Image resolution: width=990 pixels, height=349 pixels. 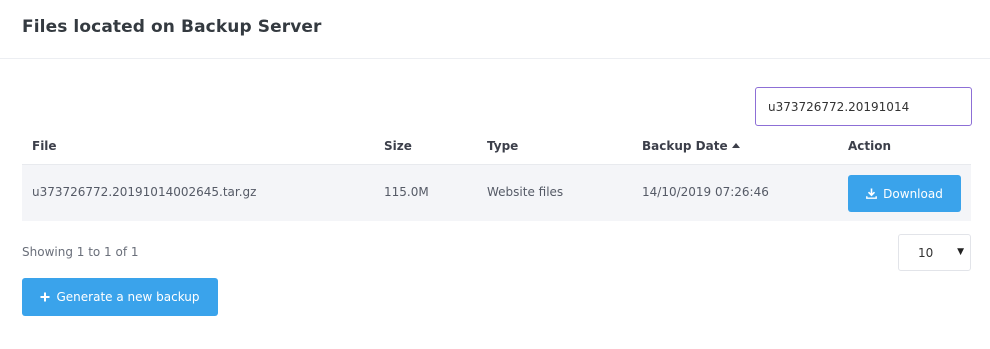 I want to click on cell-backup-date: 14/10/2019 07:26:46, so click(x=705, y=192).